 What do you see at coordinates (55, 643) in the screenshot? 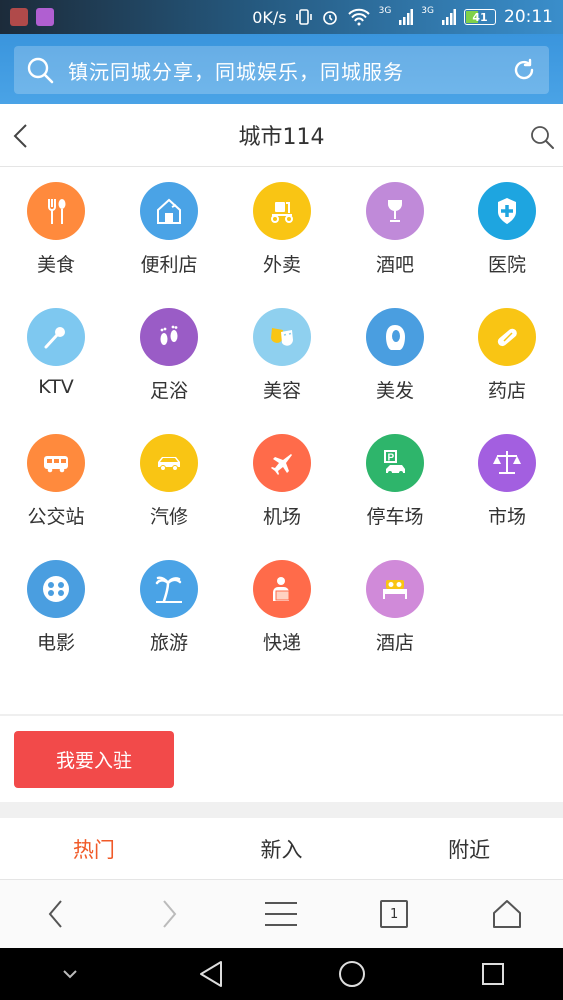
I see `category-label: 电影` at bounding box center [55, 643].